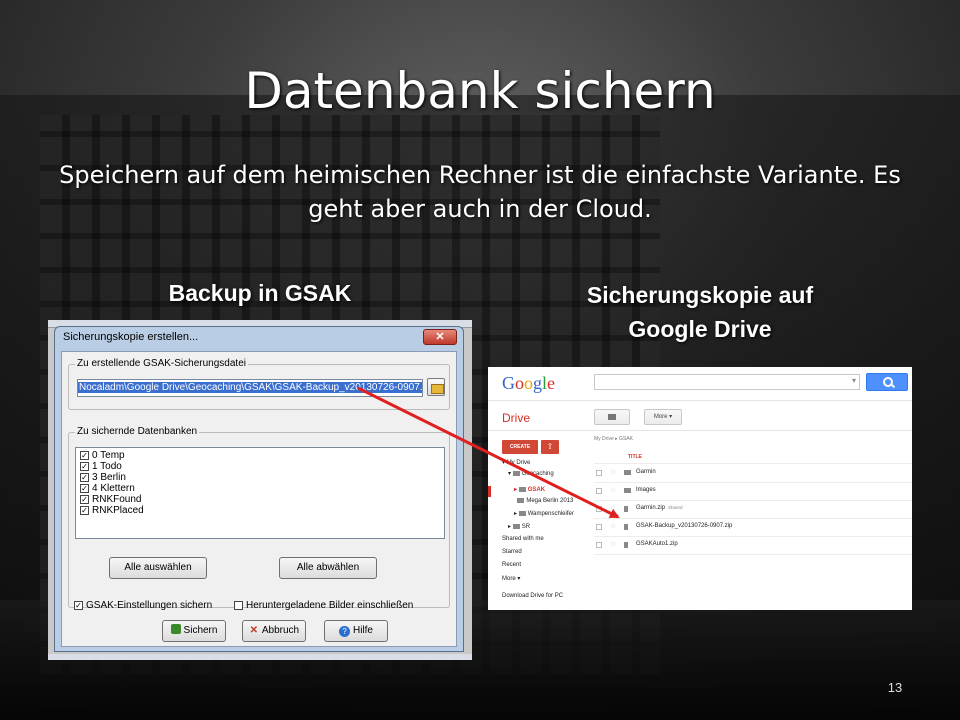 This screenshot has height=720, width=960. I want to click on nav-shared-with-me: Shared with me, so click(523, 539).